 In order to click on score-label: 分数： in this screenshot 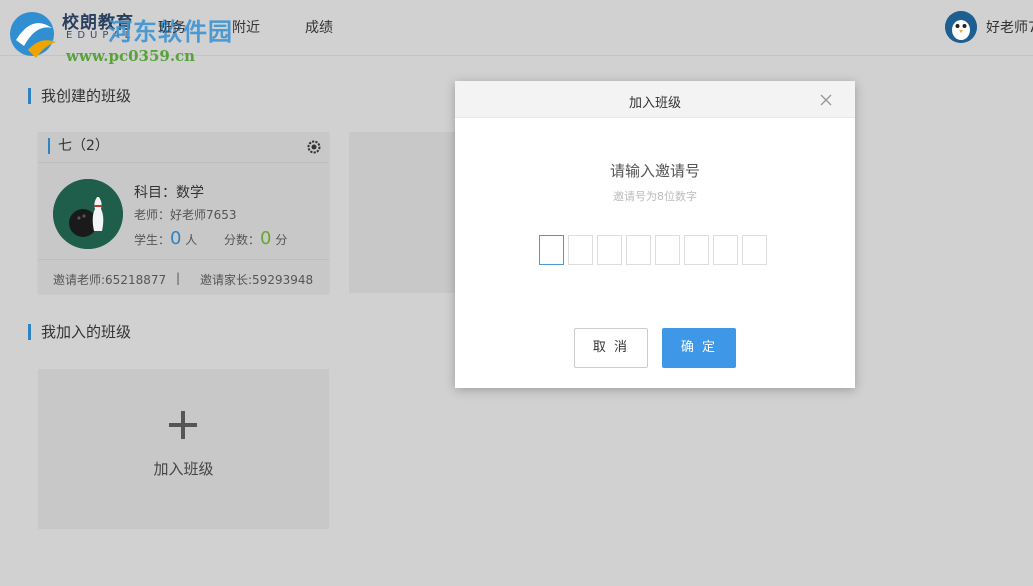, I will do `click(242, 240)`.